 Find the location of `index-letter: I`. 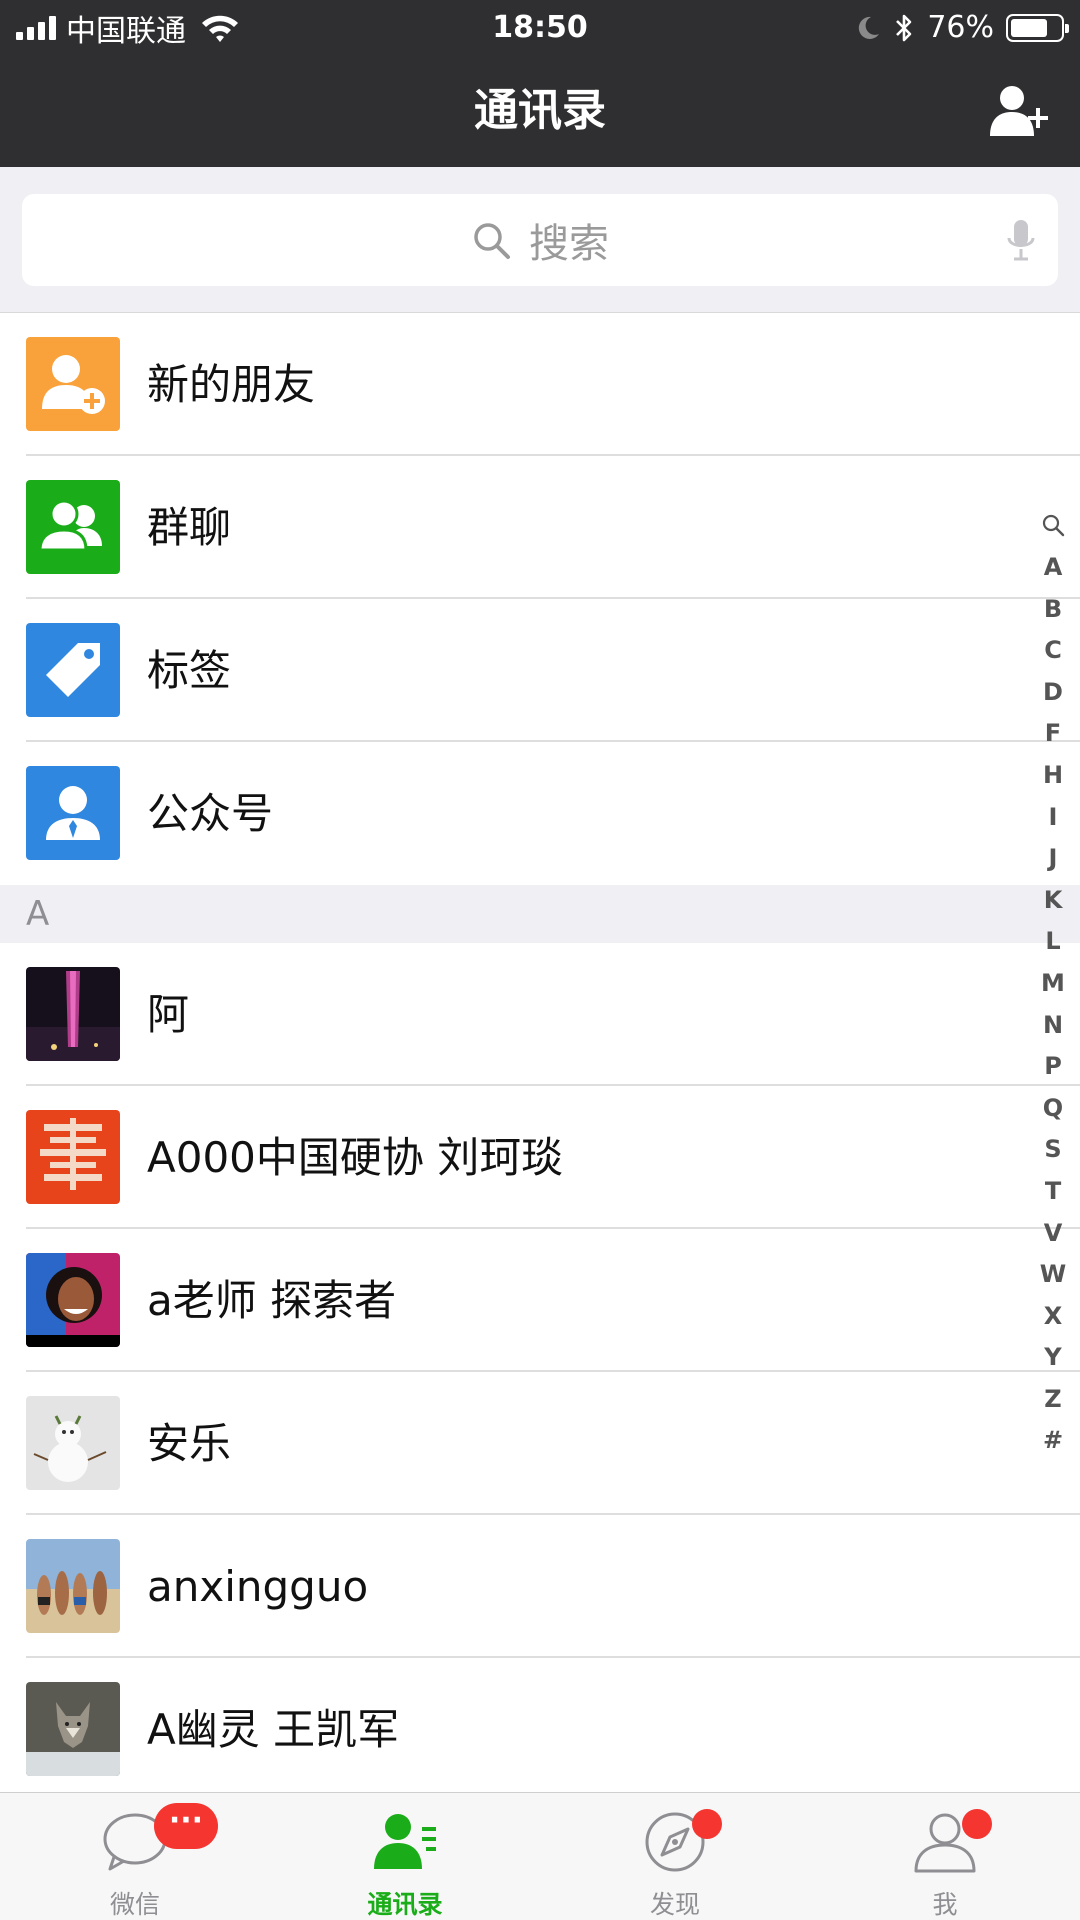

index-letter: I is located at coordinates (1053, 818).